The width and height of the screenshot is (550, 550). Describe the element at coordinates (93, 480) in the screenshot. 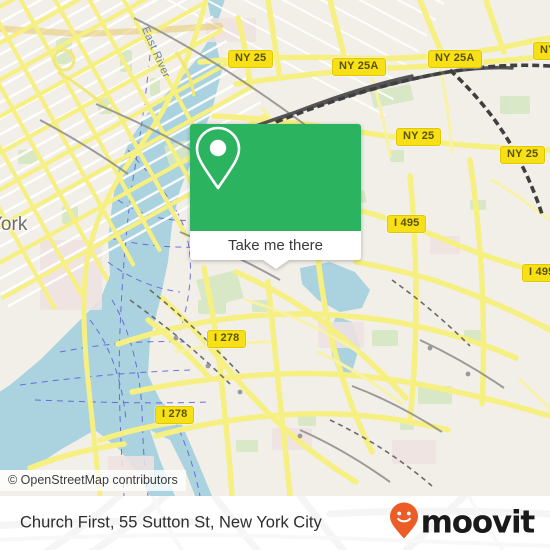

I see `osm-attribution: © OpenStreetMap contributors` at that location.